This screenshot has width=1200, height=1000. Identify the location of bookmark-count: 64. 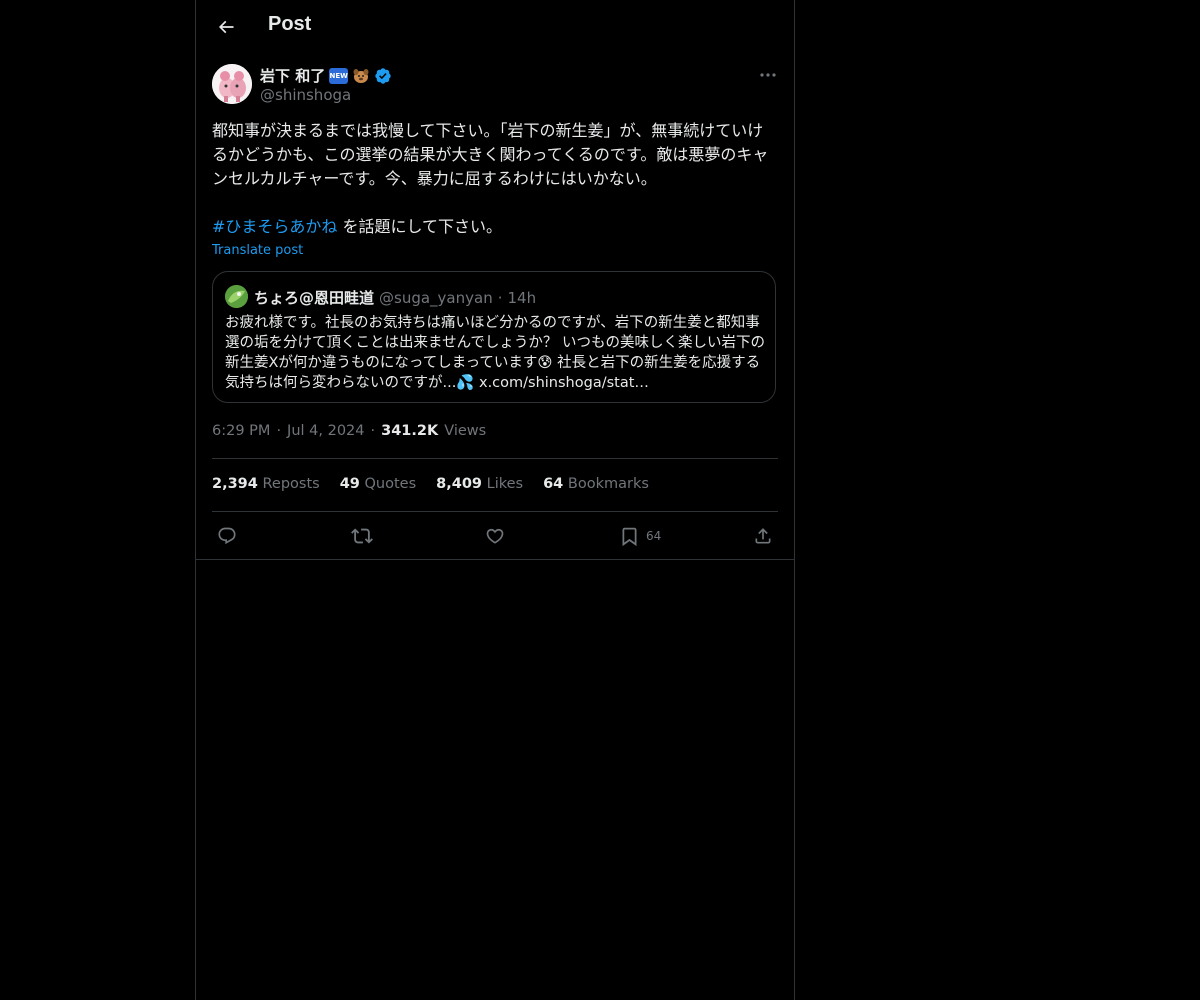
(654, 536).